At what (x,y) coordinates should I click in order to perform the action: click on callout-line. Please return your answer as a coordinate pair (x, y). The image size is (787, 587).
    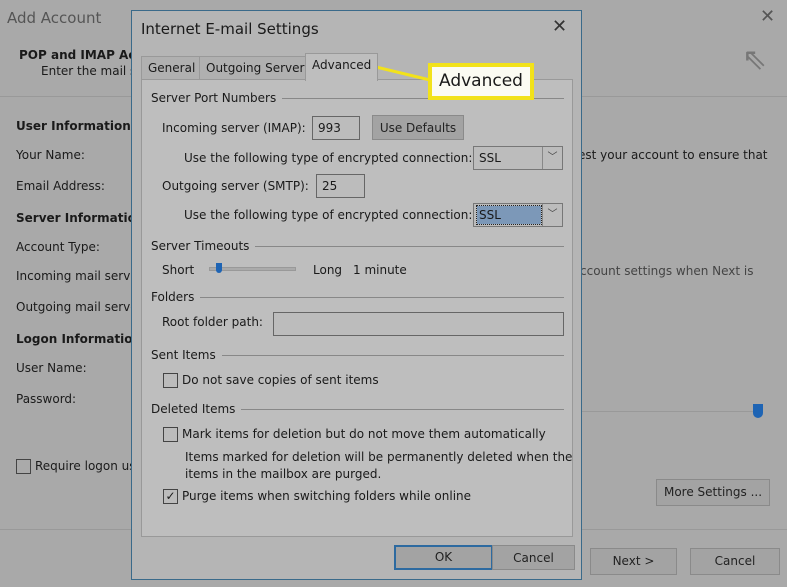
    Looking at the image, I should click on (399, 72).